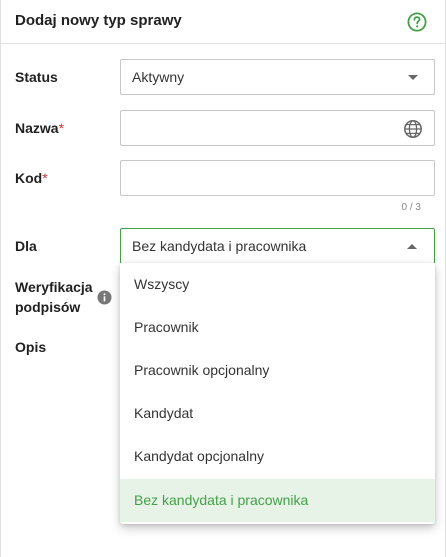 This screenshot has width=446, height=557. What do you see at coordinates (413, 77) in the screenshot?
I see `caret-down-icon` at bounding box center [413, 77].